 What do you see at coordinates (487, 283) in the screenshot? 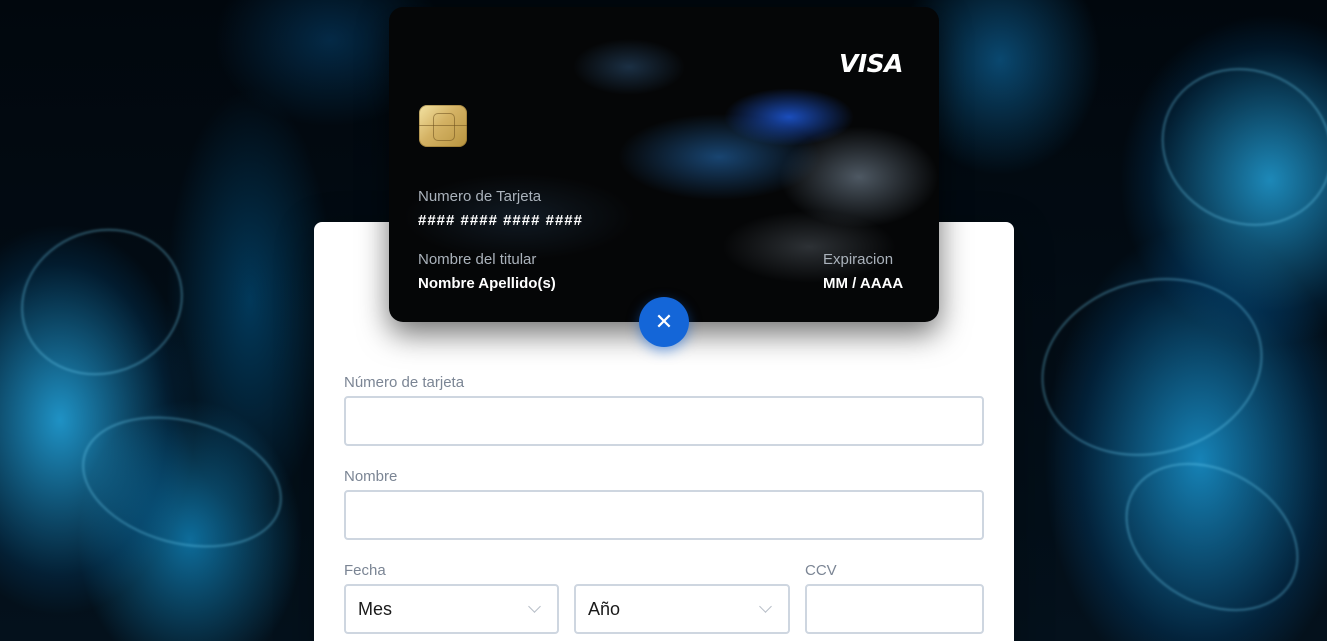
I see `card-holder-display: Nombre Apellido(s)` at bounding box center [487, 283].